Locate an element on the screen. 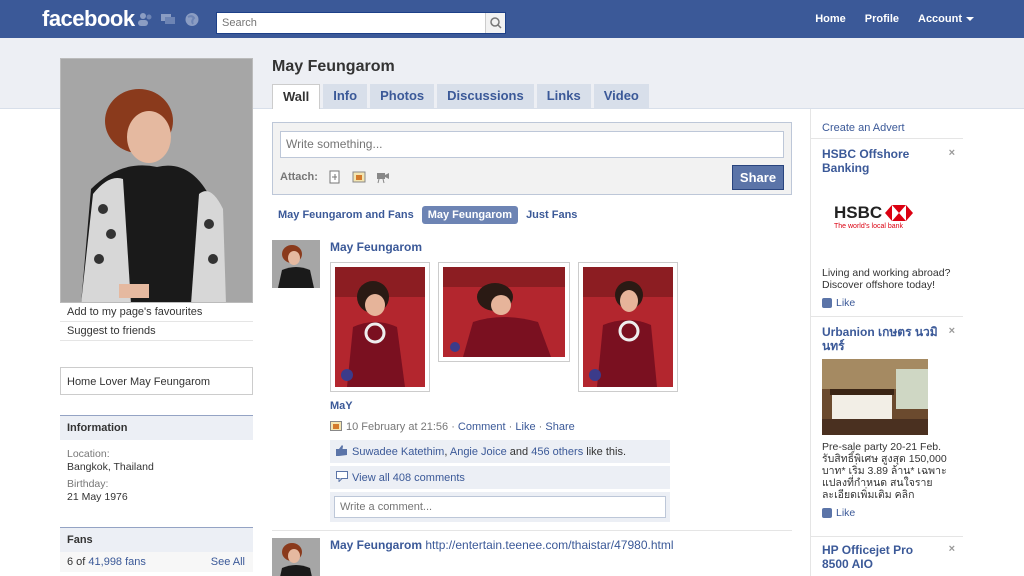  see-all-fans-link: See All is located at coordinates (228, 562).